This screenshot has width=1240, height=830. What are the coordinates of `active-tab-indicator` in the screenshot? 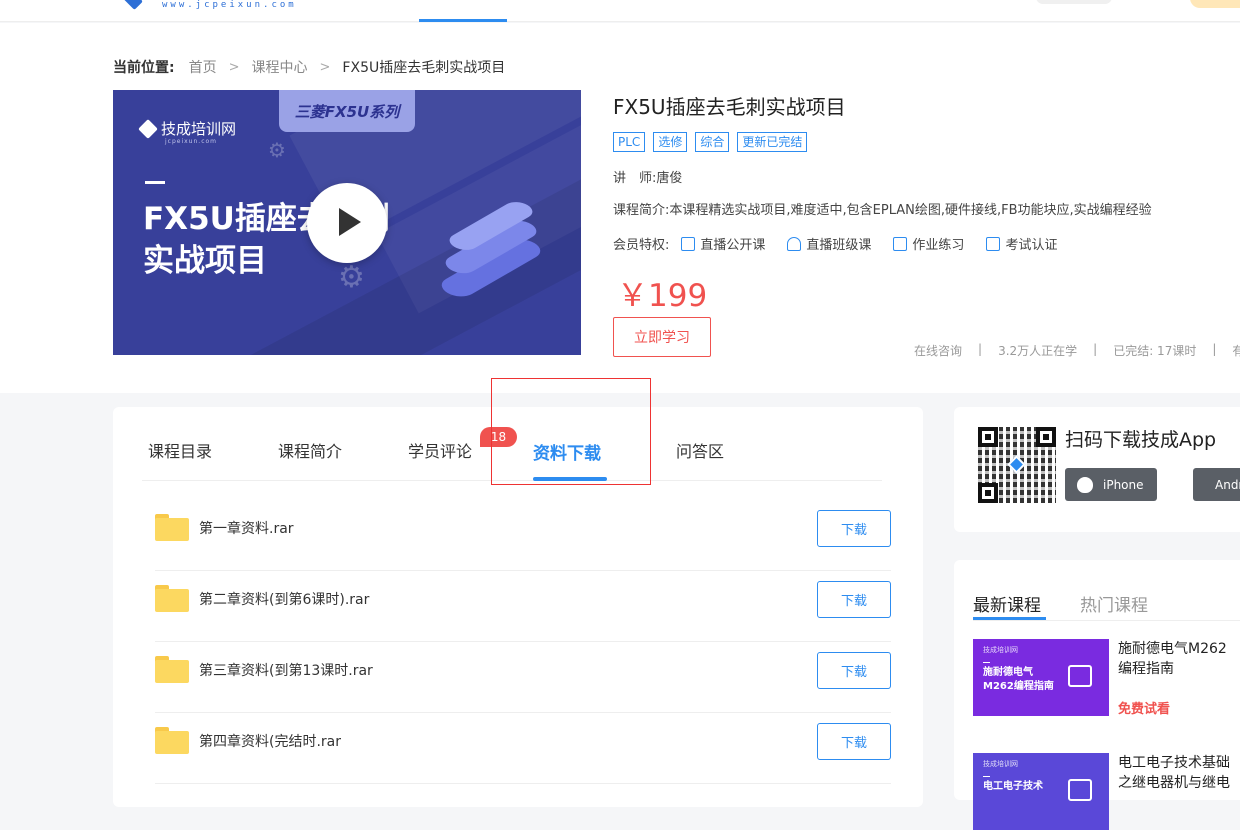 It's located at (1009, 618).